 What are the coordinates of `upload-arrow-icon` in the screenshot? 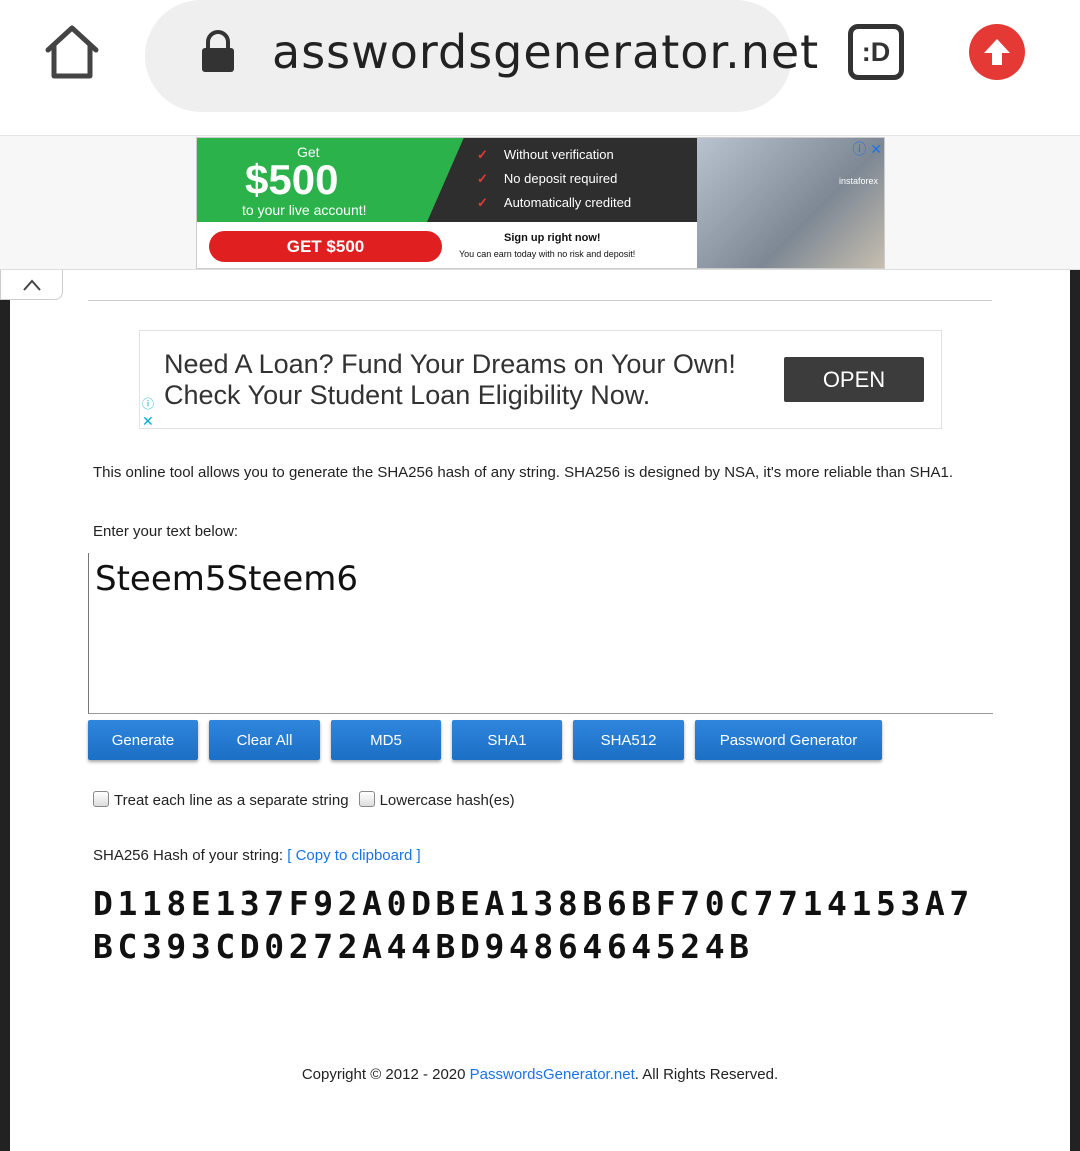 It's located at (997, 52).